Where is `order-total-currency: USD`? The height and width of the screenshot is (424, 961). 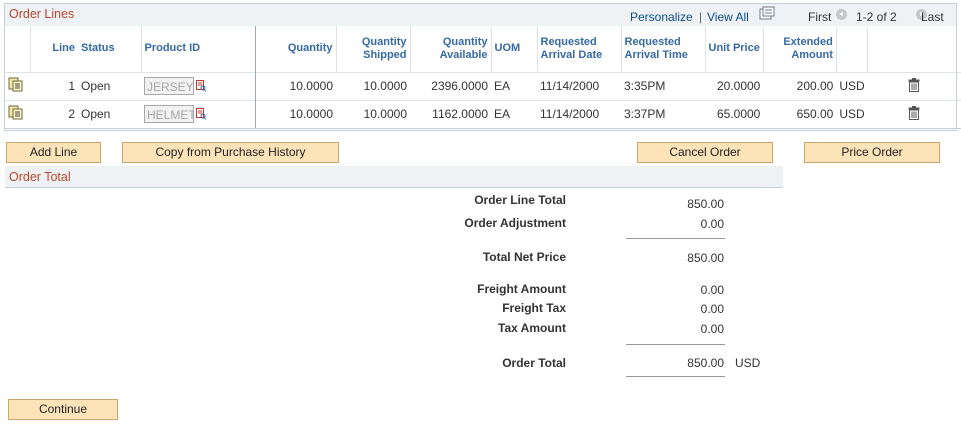 order-total-currency: USD is located at coordinates (748, 363).